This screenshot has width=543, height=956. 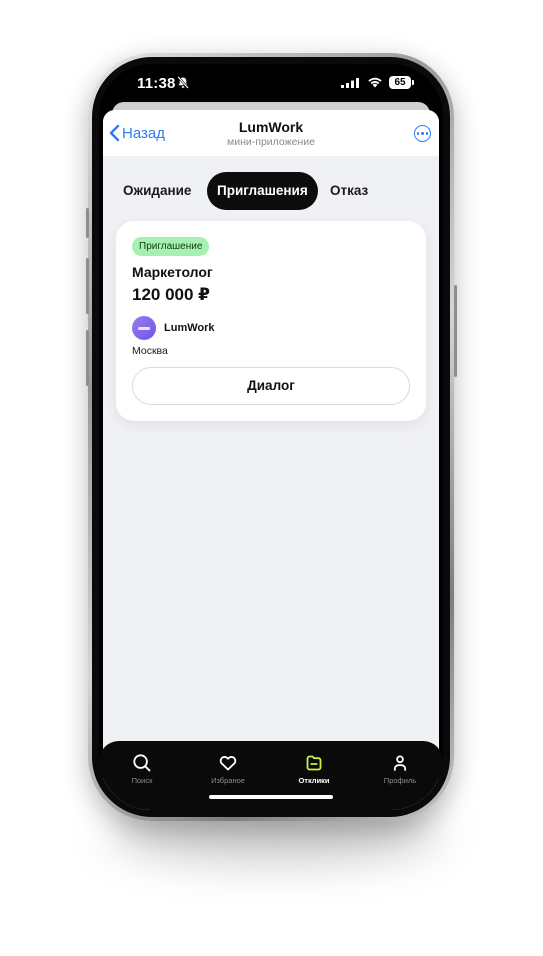 I want to click on battery-level: 65, so click(x=400, y=82).